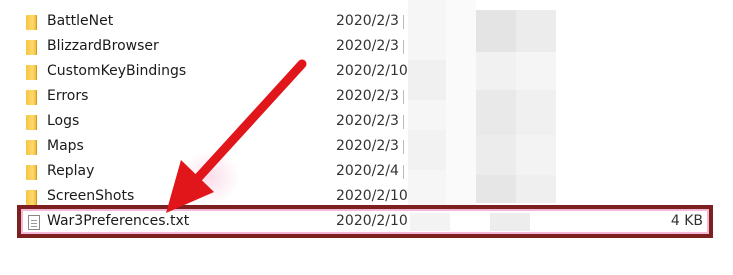 The height and width of the screenshot is (275, 733). What do you see at coordinates (71, 171) in the screenshot?
I see `file-name: Replay` at bounding box center [71, 171].